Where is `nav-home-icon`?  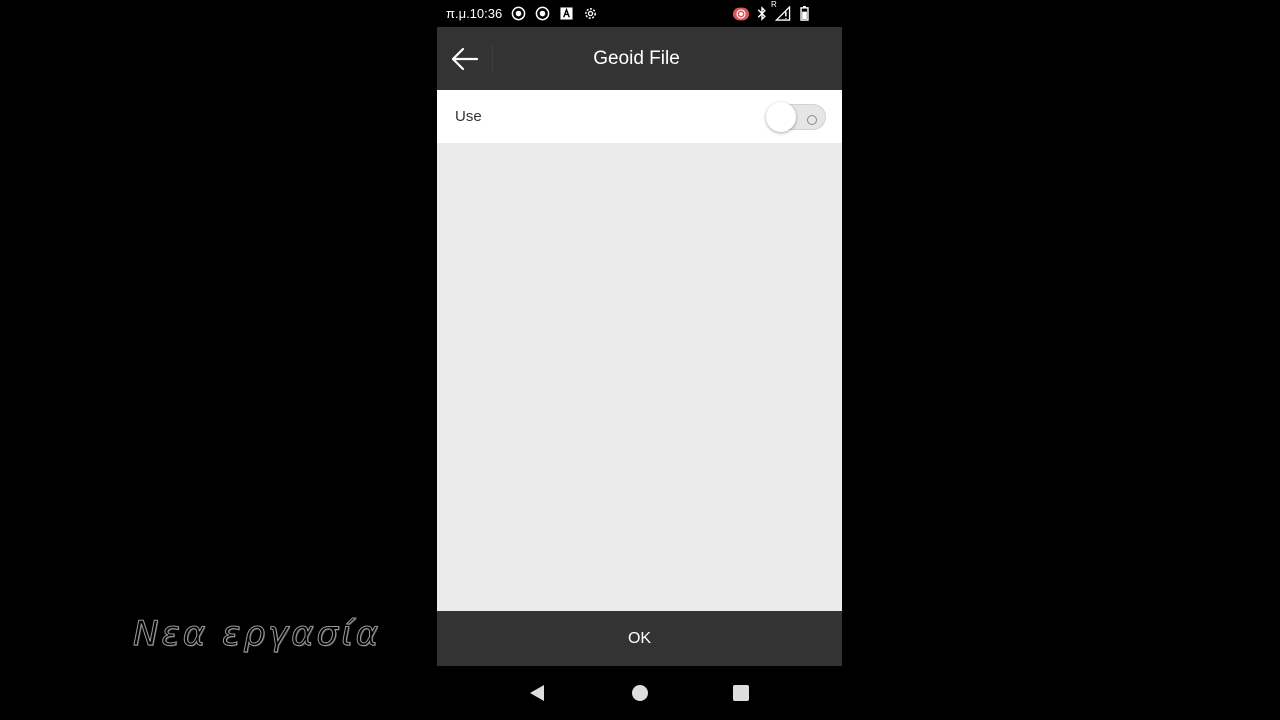
nav-home-icon is located at coordinates (640, 693).